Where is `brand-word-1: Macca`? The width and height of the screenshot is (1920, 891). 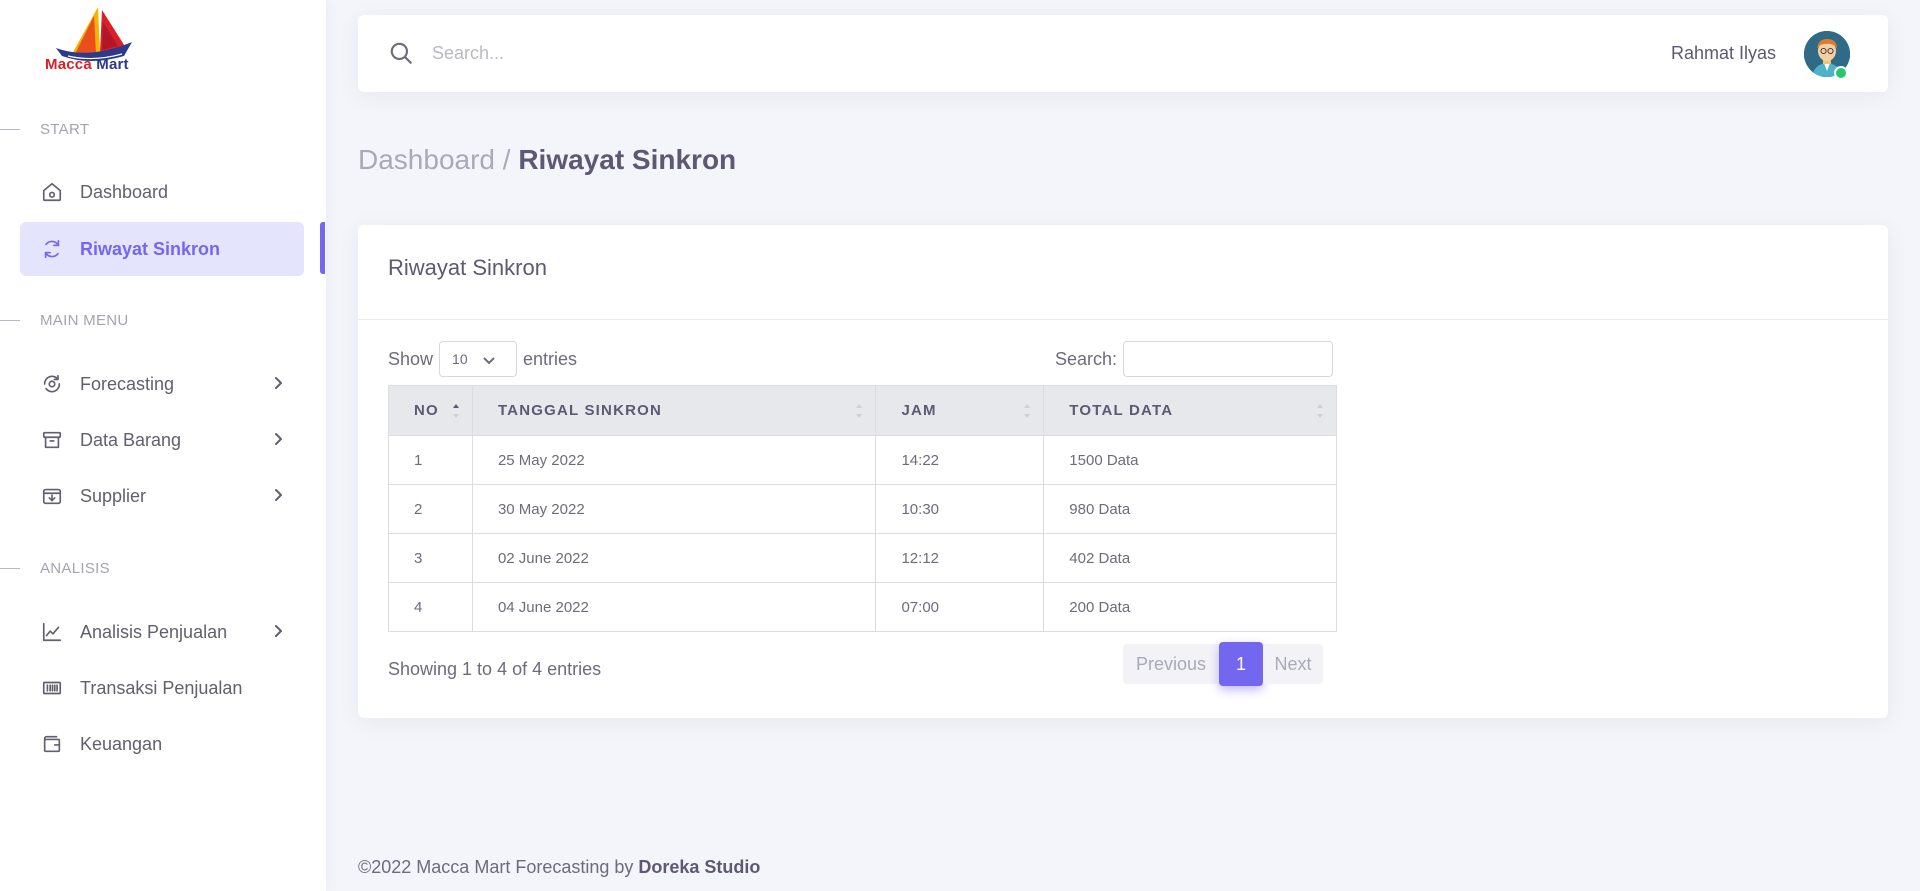 brand-word-1: Macca is located at coordinates (68, 64).